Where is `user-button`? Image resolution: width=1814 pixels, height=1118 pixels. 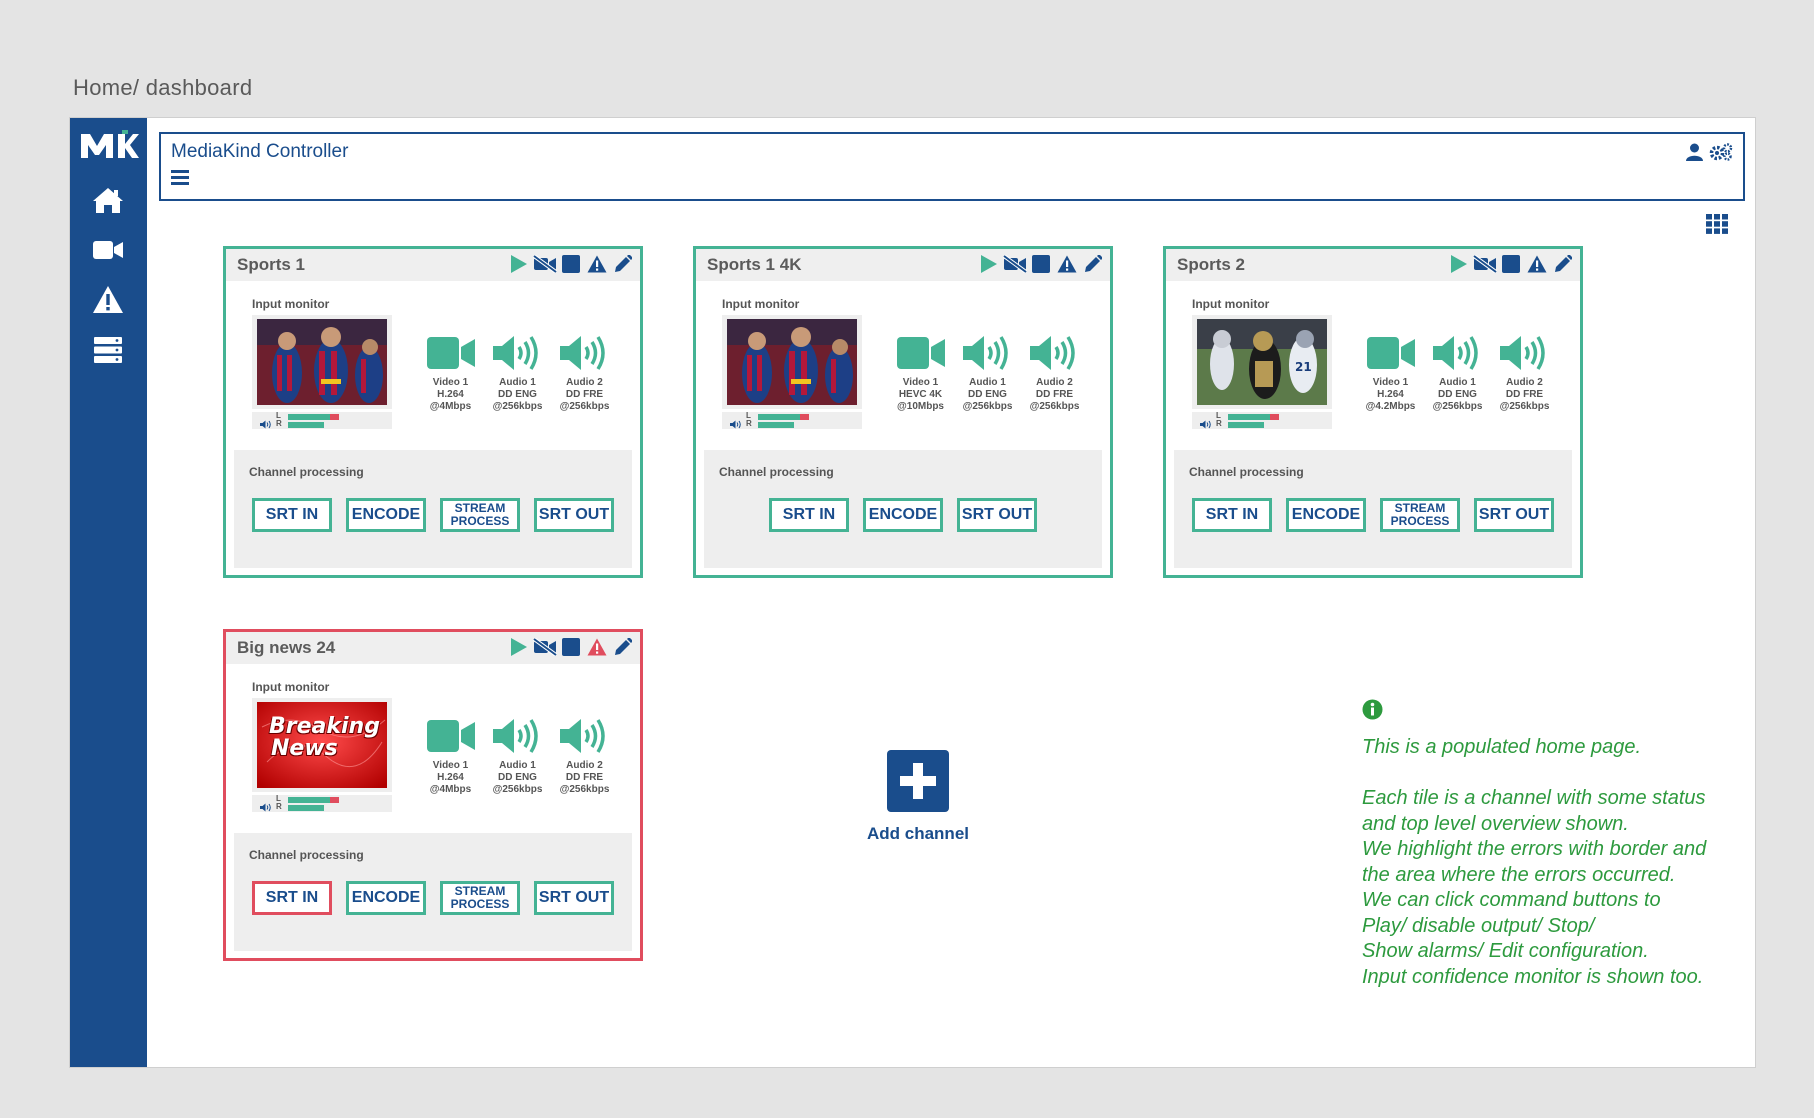
user-button is located at coordinates (1694, 154).